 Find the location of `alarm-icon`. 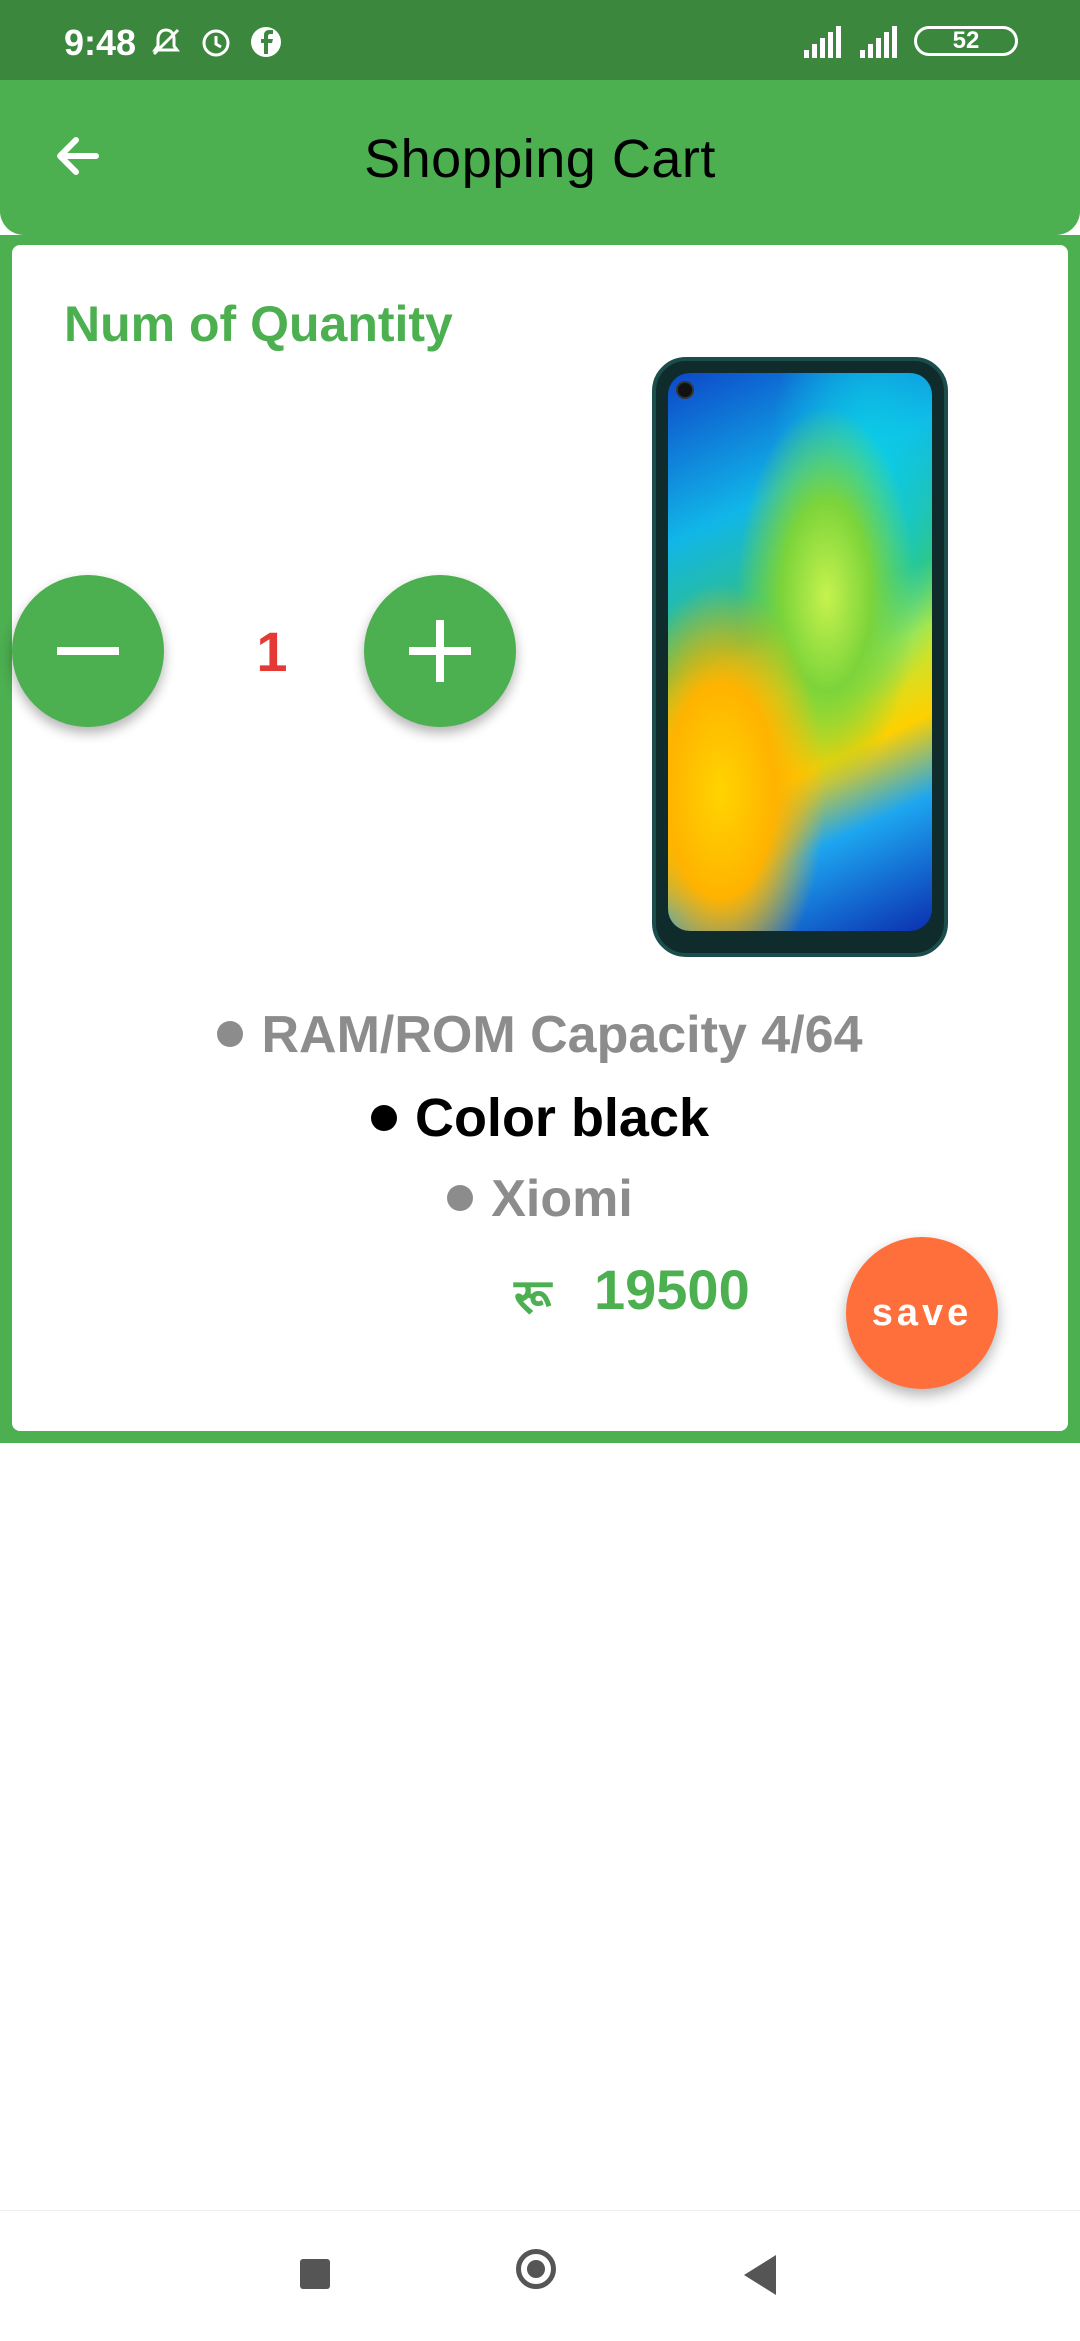

alarm-icon is located at coordinates (216, 42).